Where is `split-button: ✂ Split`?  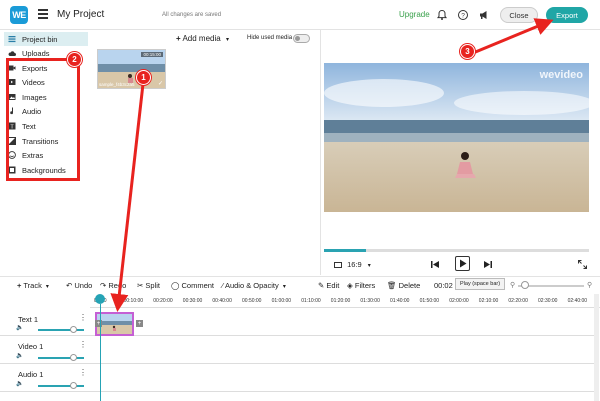 split-button: ✂ Split is located at coordinates (148, 285).